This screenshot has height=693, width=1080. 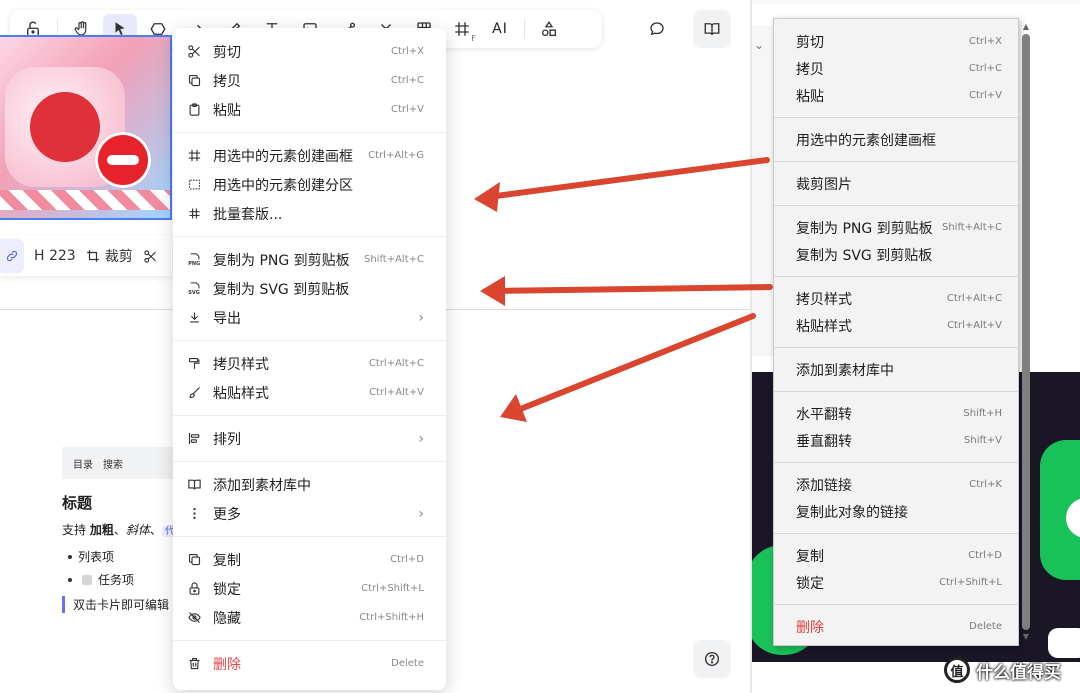 I want to click on menu-item-add-link: 添加链接 Ctrl+K, so click(x=896, y=484).